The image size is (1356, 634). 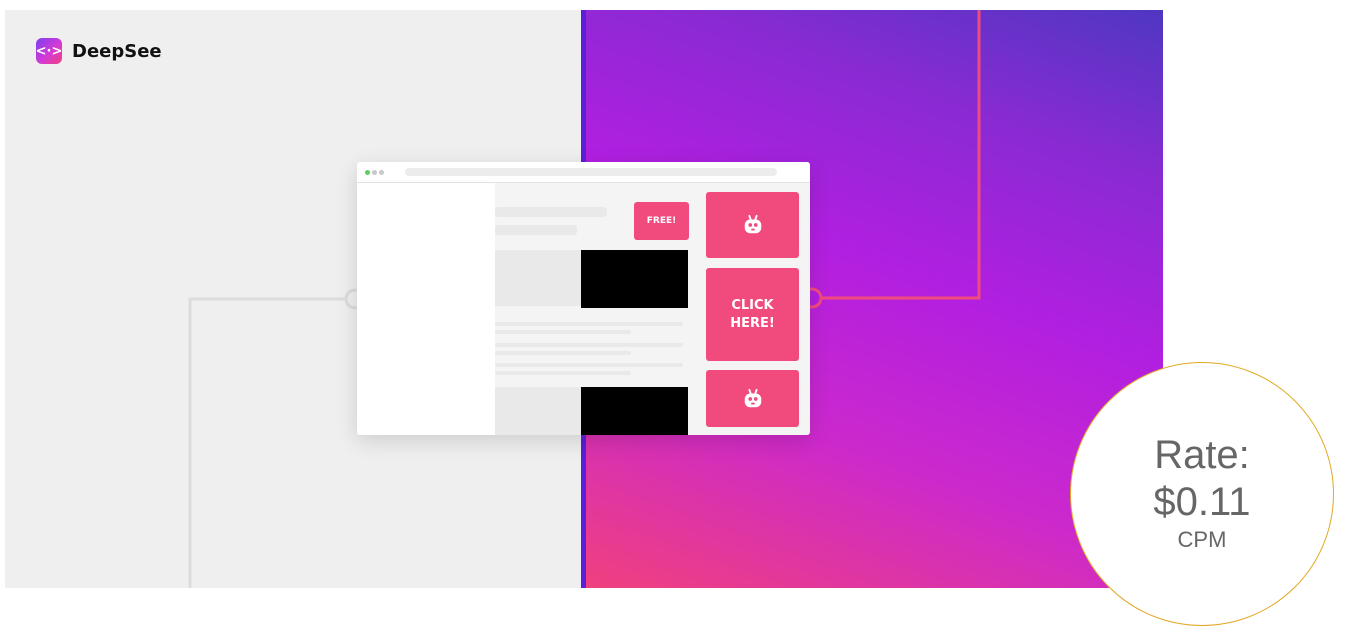 I want to click on rate-unit: CPM, so click(x=1202, y=539).